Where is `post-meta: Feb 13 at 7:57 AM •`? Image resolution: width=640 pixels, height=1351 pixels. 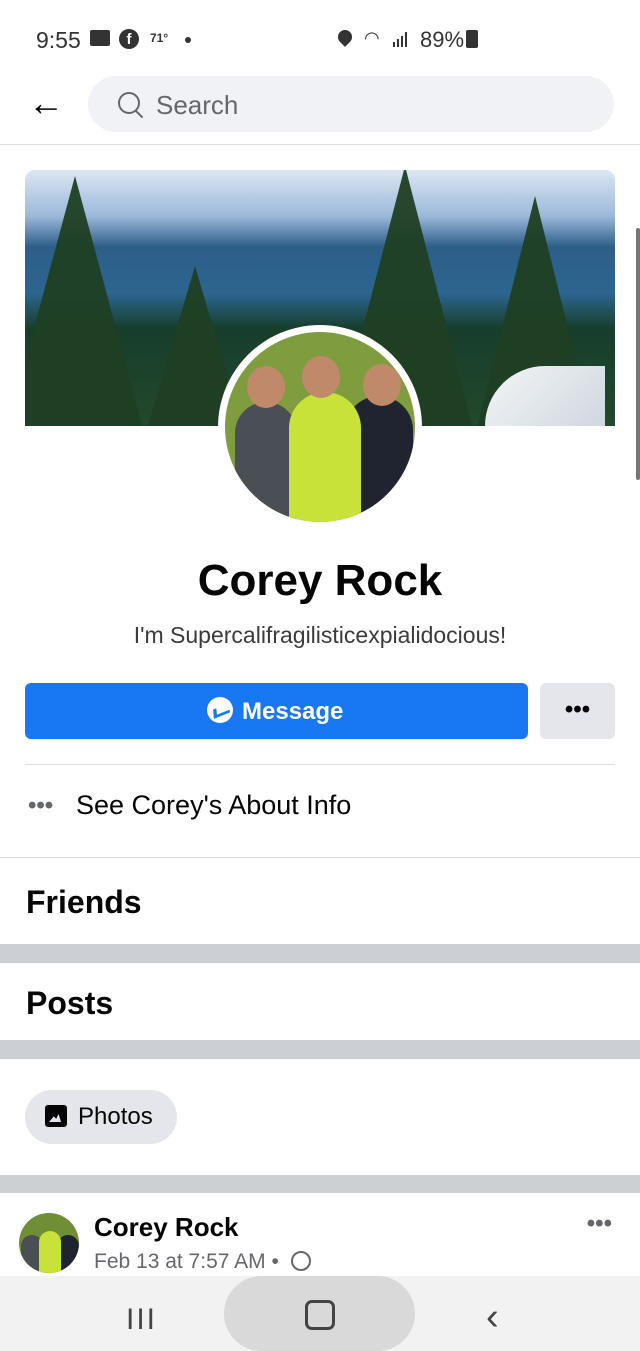
post-meta: Feb 13 at 7:57 AM • is located at coordinates (202, 1262).